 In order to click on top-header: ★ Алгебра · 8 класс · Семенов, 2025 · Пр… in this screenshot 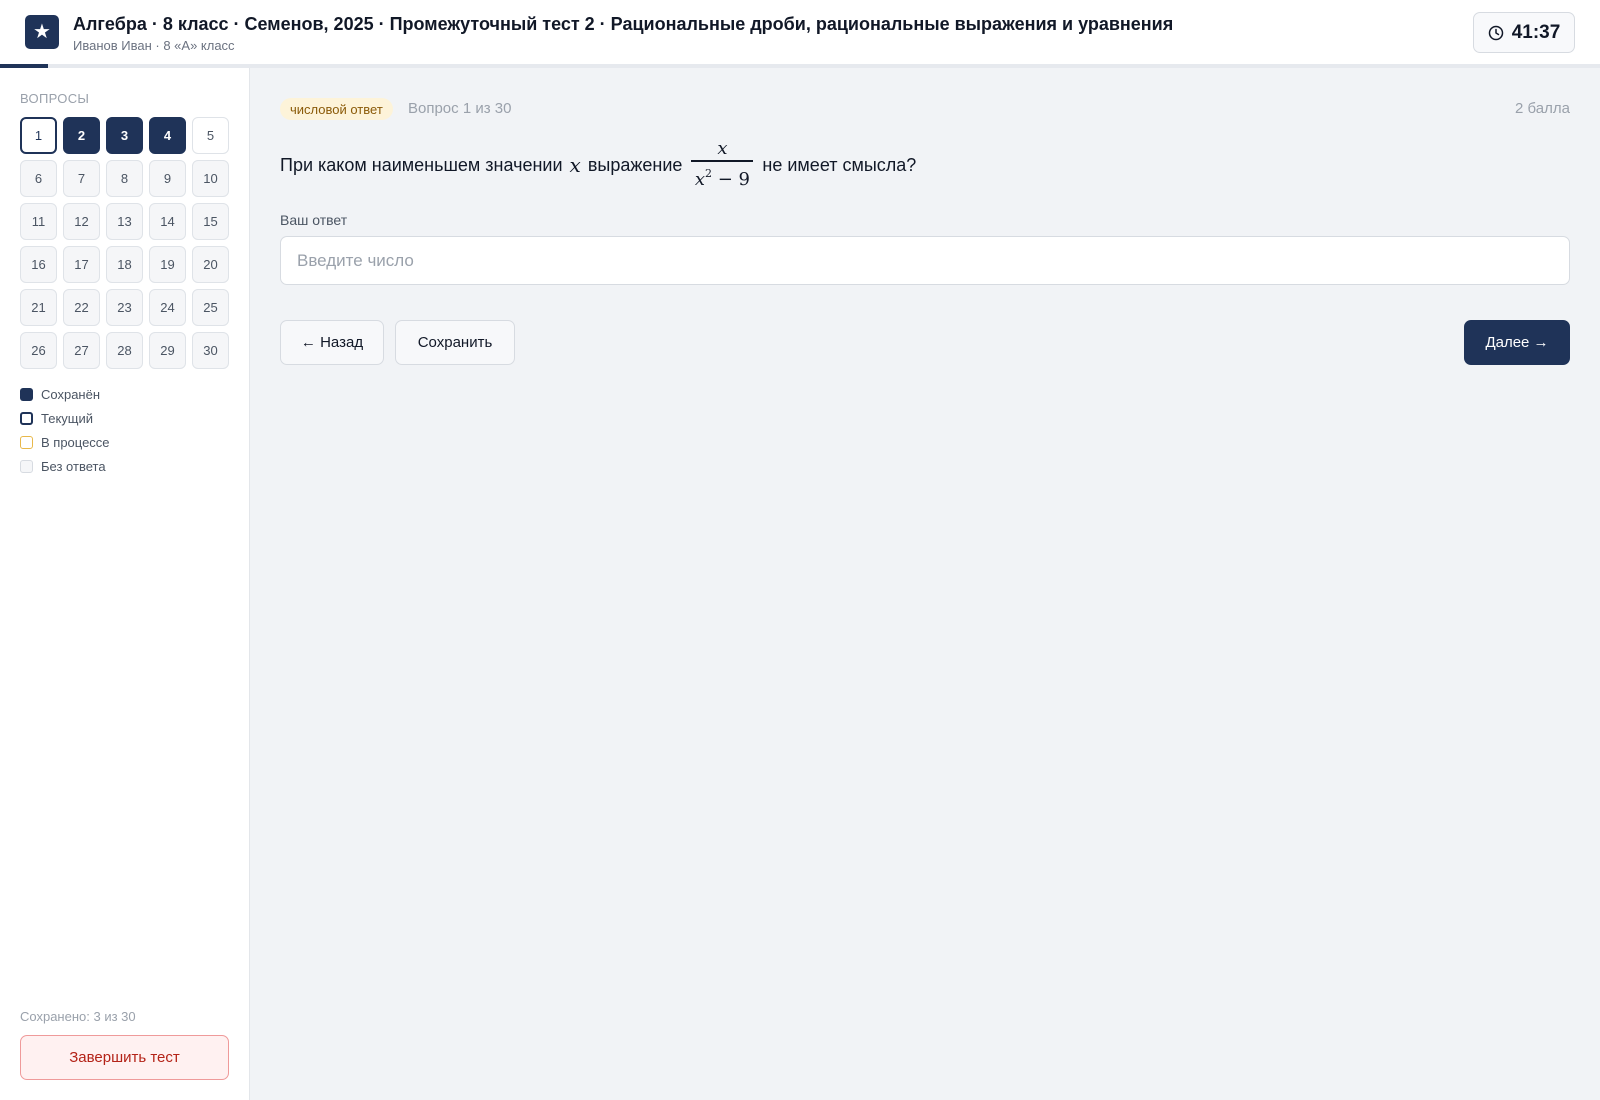, I will do `click(800, 32)`.